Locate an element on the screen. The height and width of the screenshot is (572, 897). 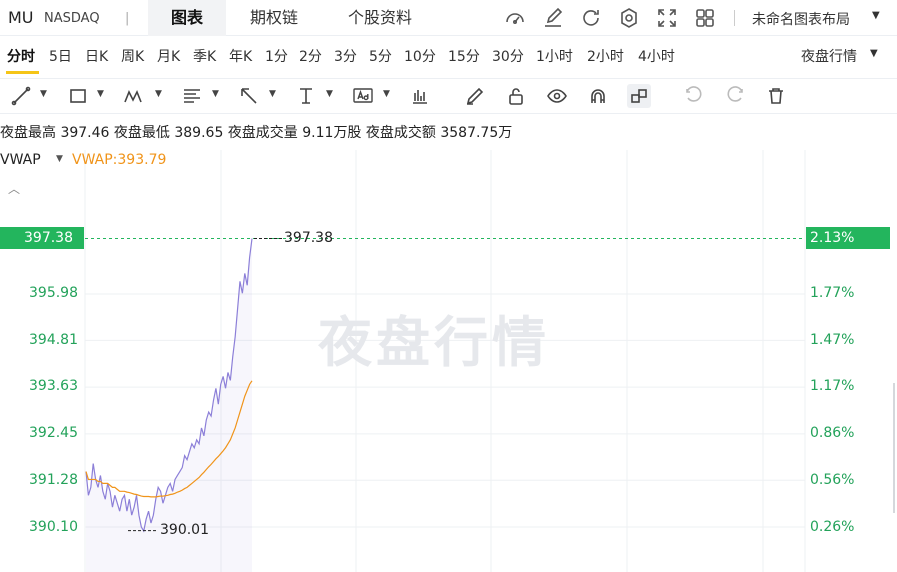
y-tick-price: 391.28 is located at coordinates (53, 480).